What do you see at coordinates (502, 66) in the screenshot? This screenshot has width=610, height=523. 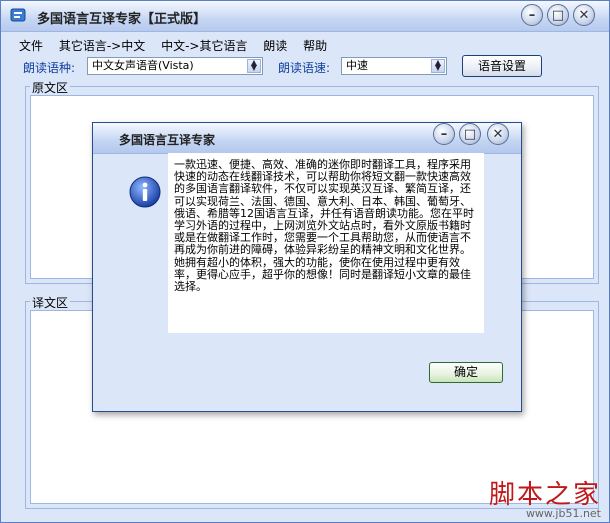 I see `voice-settings-button: 语音设置` at bounding box center [502, 66].